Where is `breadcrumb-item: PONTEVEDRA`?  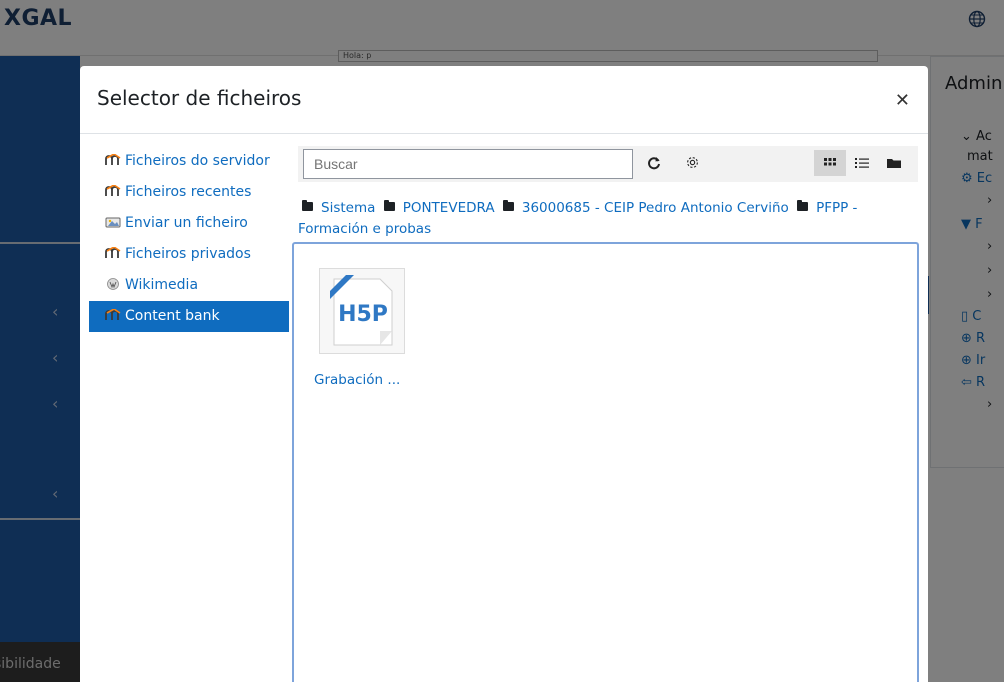 breadcrumb-item: PONTEVEDRA is located at coordinates (449, 208).